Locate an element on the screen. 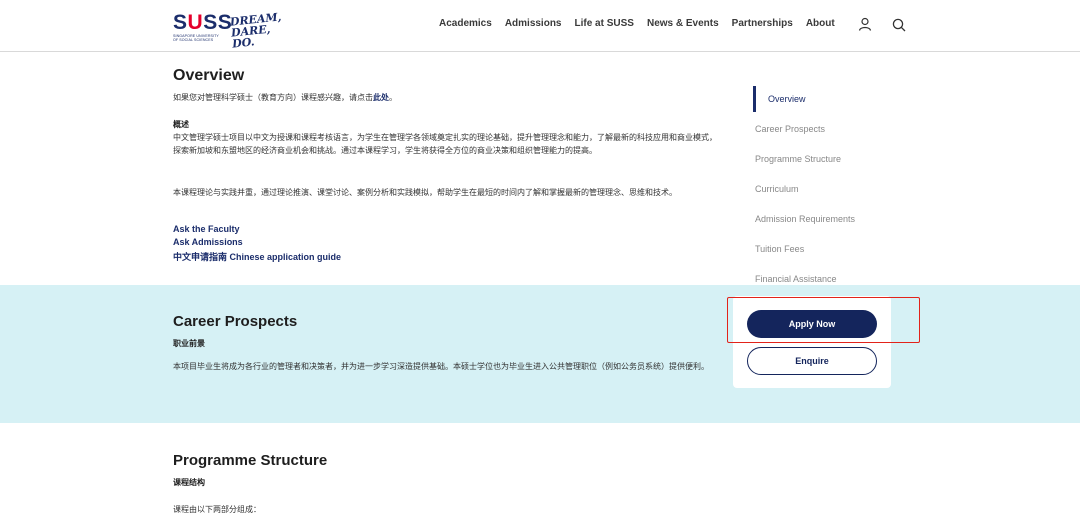 The image size is (1080, 521). overview-intro: 如果您对管理科学硕士（教育方向）课程感兴趣，请点击此处。 is located at coordinates (285, 97).